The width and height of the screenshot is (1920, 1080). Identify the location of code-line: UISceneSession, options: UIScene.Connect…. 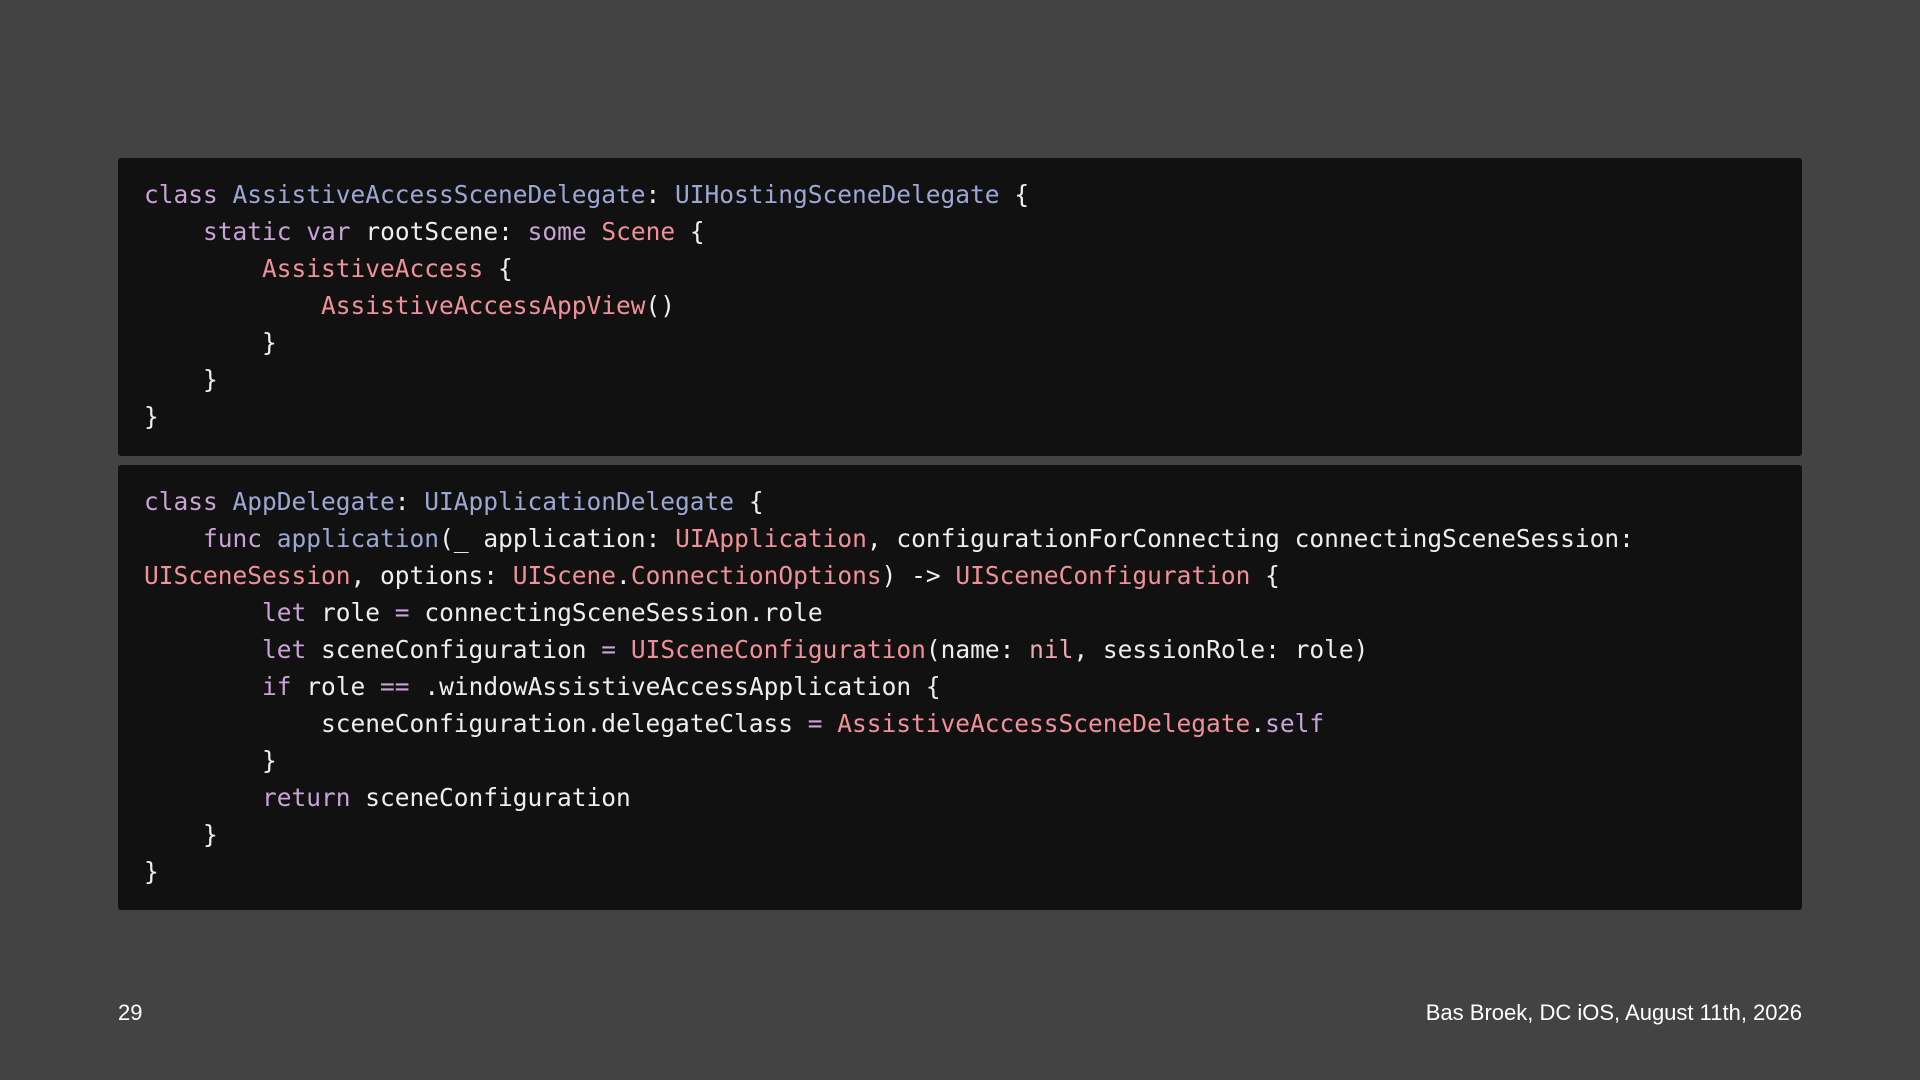
(960, 575).